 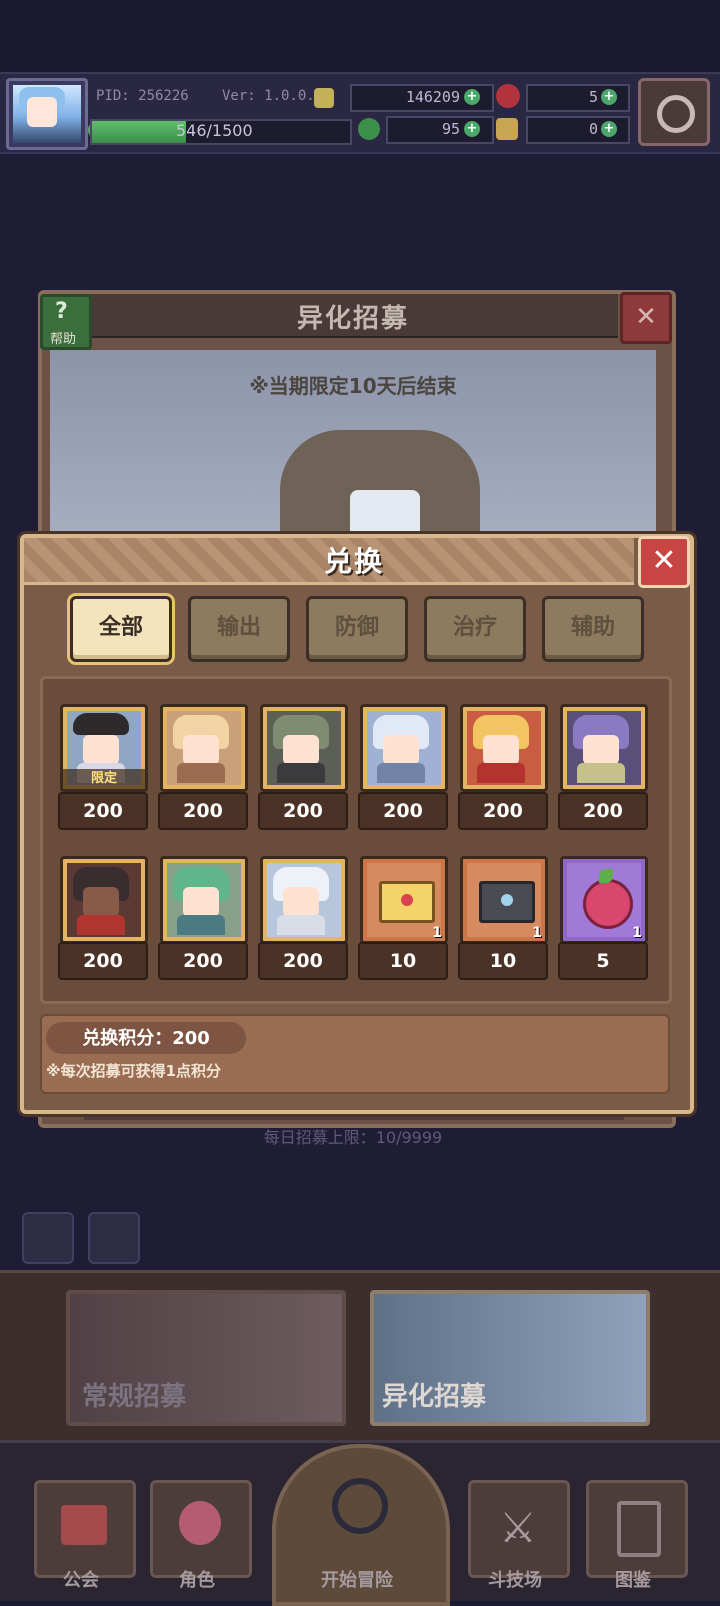 What do you see at coordinates (603, 961) in the screenshot?
I see `price-pink-fruit: 5` at bounding box center [603, 961].